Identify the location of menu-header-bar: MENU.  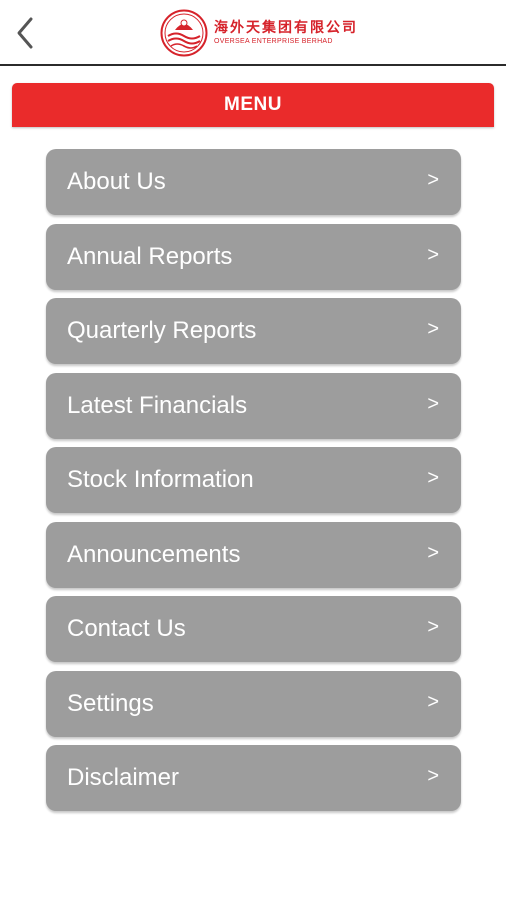
(253, 105).